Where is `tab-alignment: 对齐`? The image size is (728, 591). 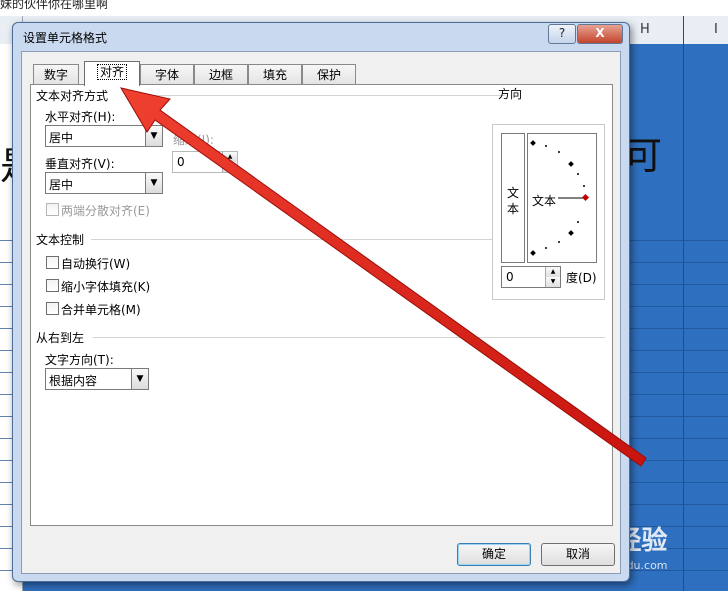
tab-alignment: 对齐 is located at coordinates (112, 73).